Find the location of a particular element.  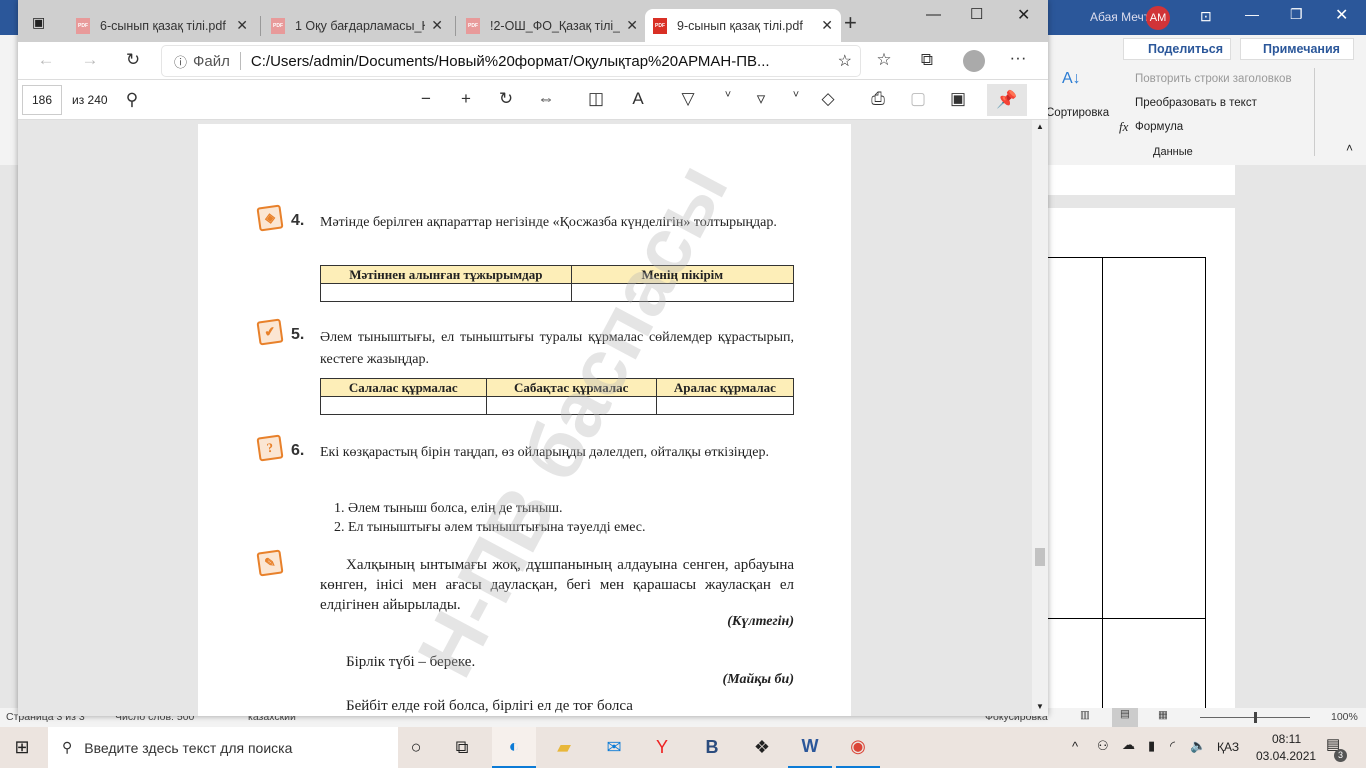

onedrive-icon: ☁ is located at coordinates (1128, 745).